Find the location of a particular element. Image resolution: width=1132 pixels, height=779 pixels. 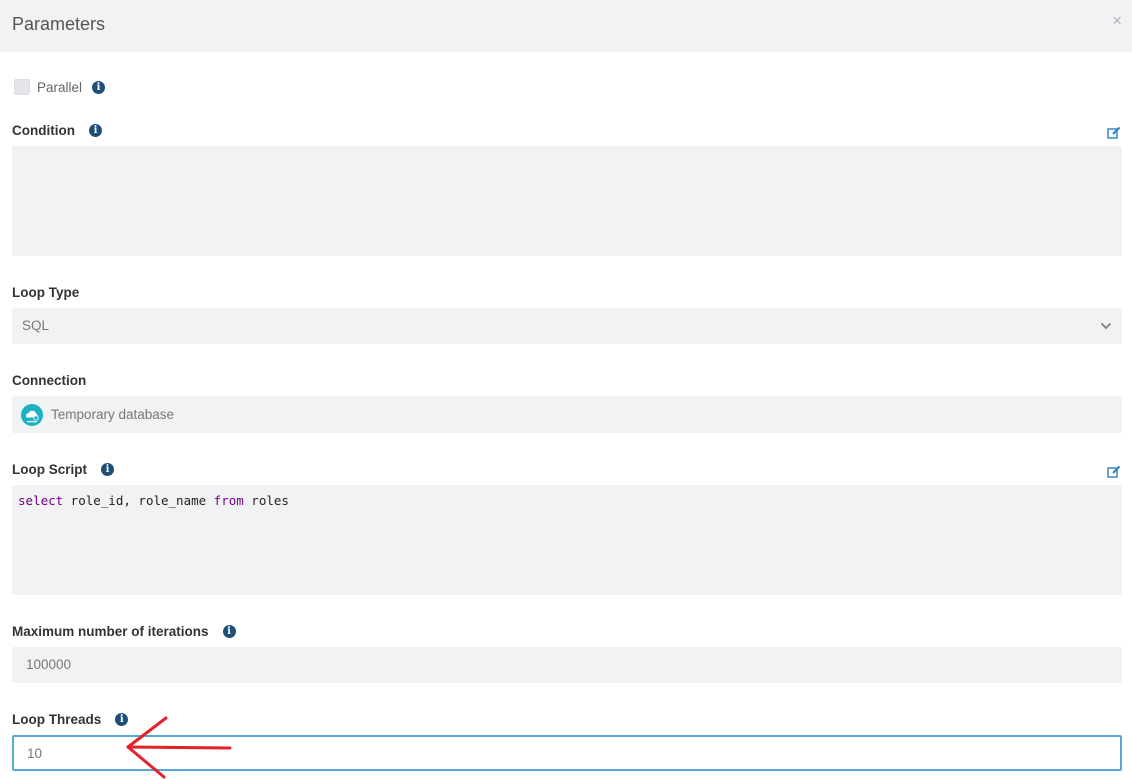

loop-script-label-row: Loop Script i is located at coordinates (63, 469).